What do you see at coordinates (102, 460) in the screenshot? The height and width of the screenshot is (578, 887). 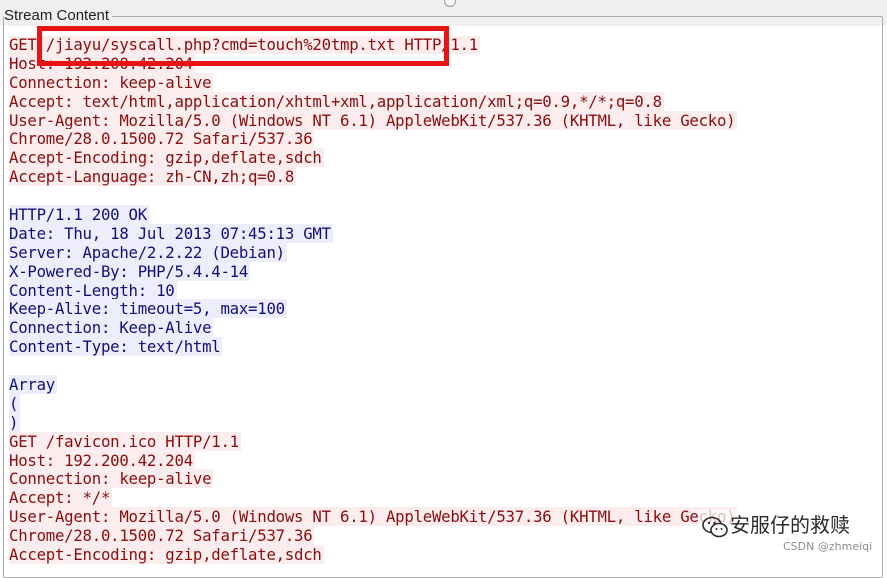 I see `stream-line: Host: 192.200.42.204` at bounding box center [102, 460].